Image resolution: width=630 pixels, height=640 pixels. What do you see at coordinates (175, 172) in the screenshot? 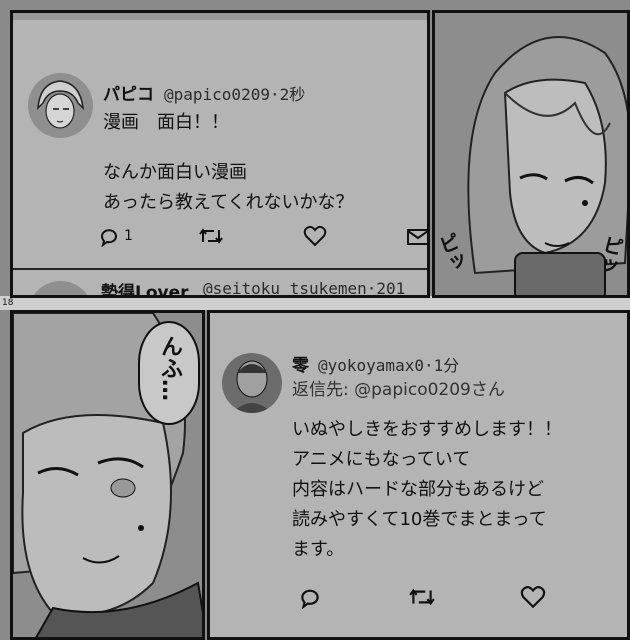
I see `tweet1-line2: なんか面白い漫画` at bounding box center [175, 172].